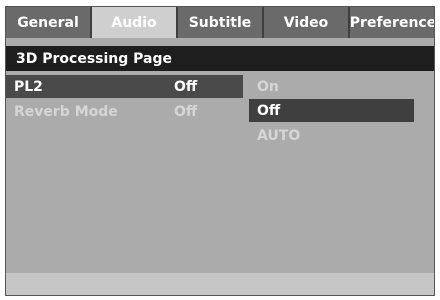  I want to click on setting-label: PL2, so click(28, 86).